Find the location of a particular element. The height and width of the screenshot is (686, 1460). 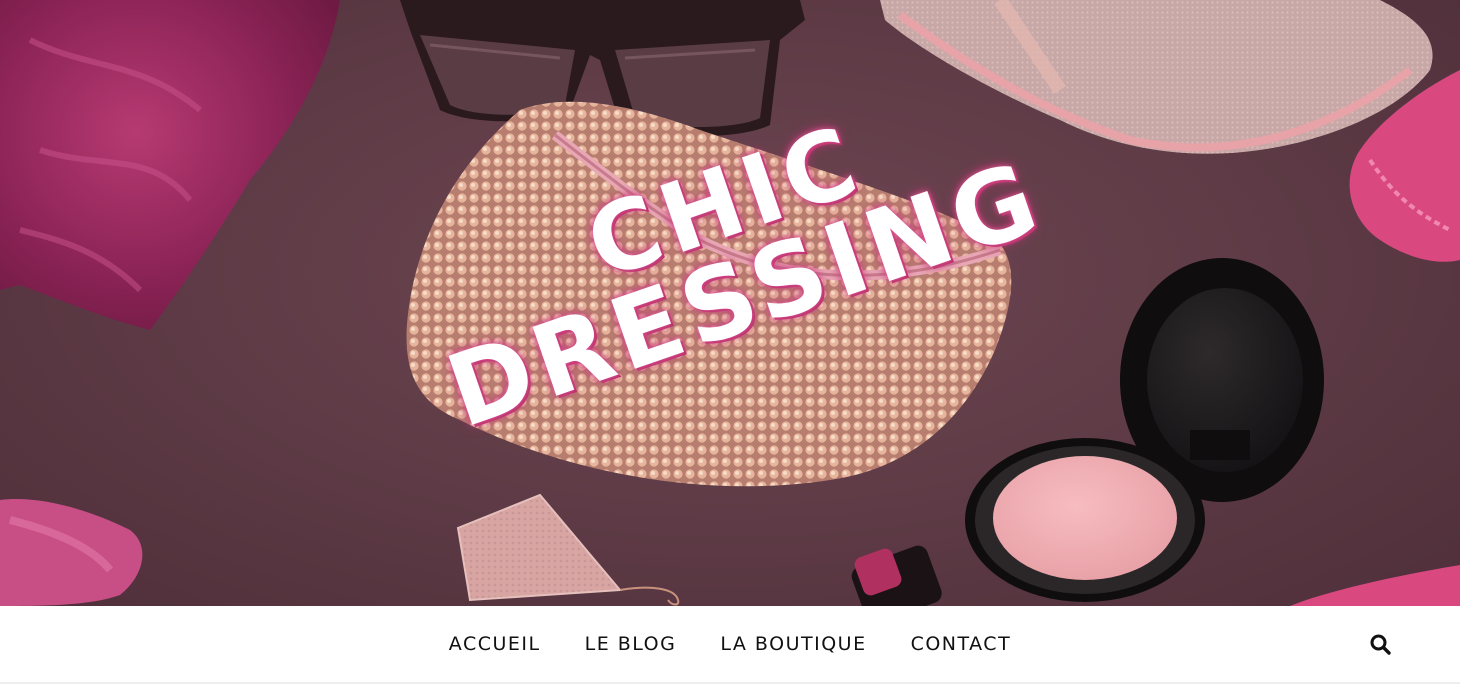

satin-bow is located at coordinates (71, 552).